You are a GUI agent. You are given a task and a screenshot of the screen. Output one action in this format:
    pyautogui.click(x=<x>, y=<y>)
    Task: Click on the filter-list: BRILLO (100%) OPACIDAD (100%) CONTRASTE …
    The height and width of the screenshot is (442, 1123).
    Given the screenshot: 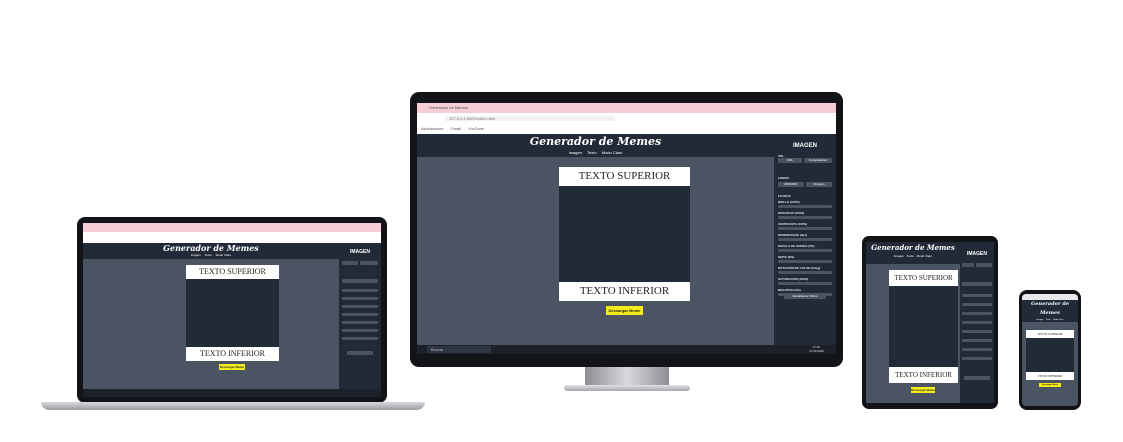 What is the action you would take?
    pyautogui.click(x=805, y=249)
    